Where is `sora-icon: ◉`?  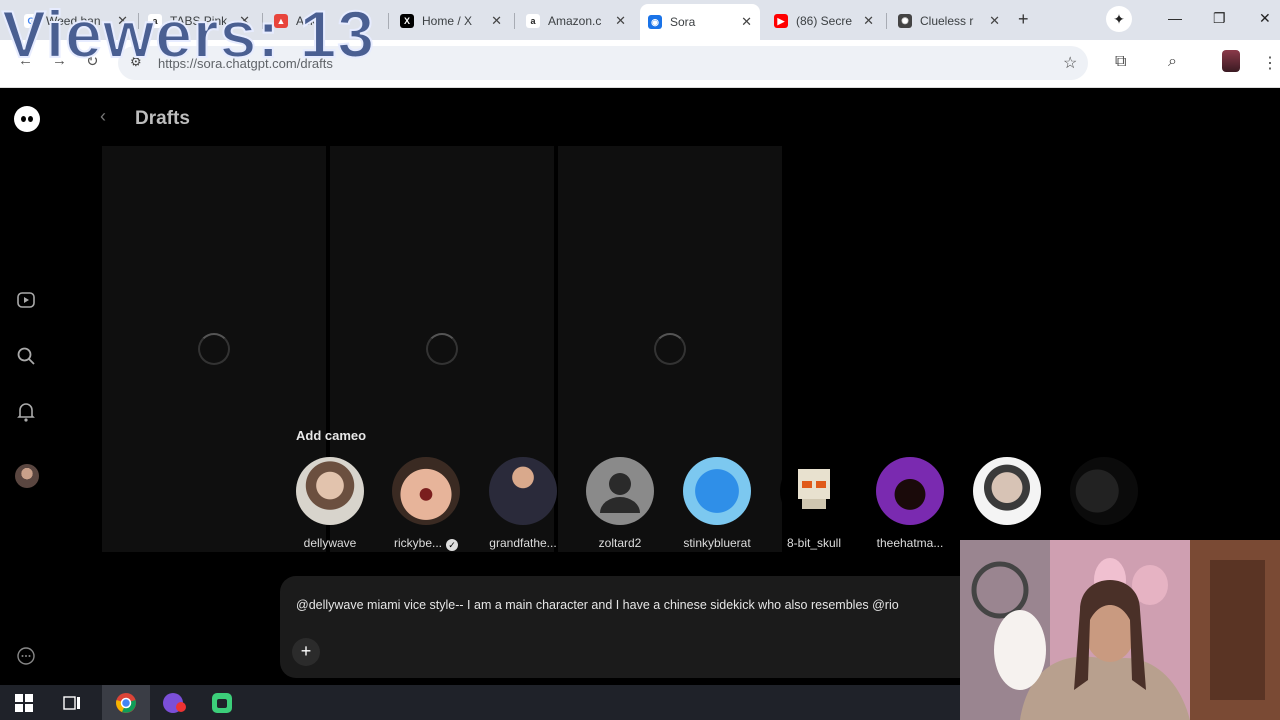 sora-icon: ◉ is located at coordinates (655, 22).